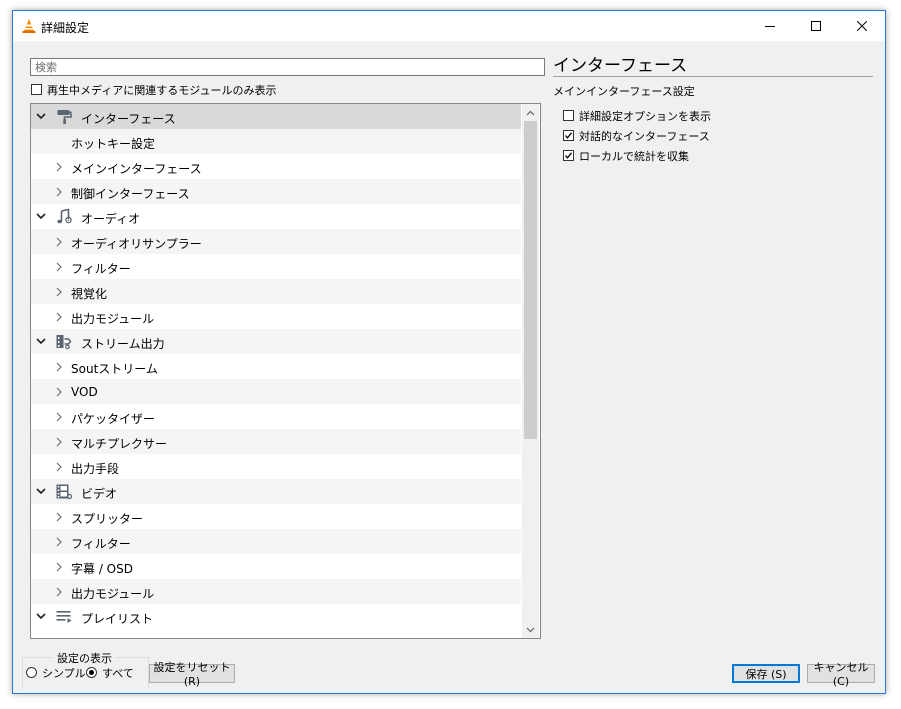 The width and height of the screenshot is (901, 709). I want to click on panel-subtitle: メインインターフェース設定, so click(624, 91).